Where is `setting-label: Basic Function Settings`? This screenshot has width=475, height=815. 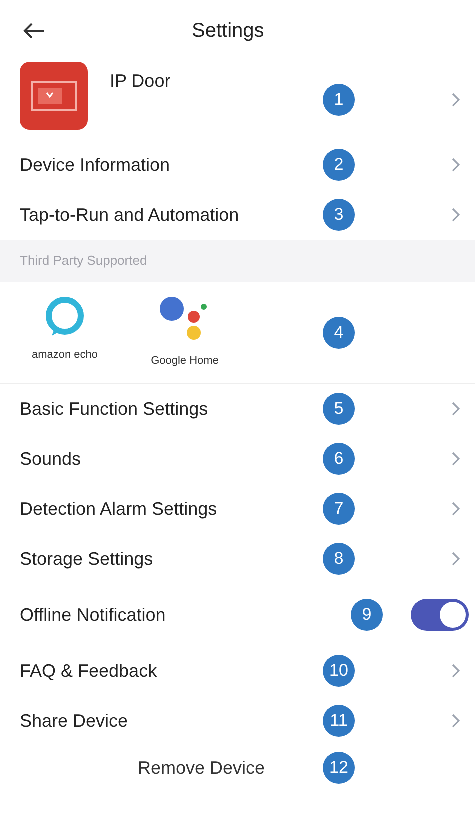 setting-label: Basic Function Settings is located at coordinates (171, 409).